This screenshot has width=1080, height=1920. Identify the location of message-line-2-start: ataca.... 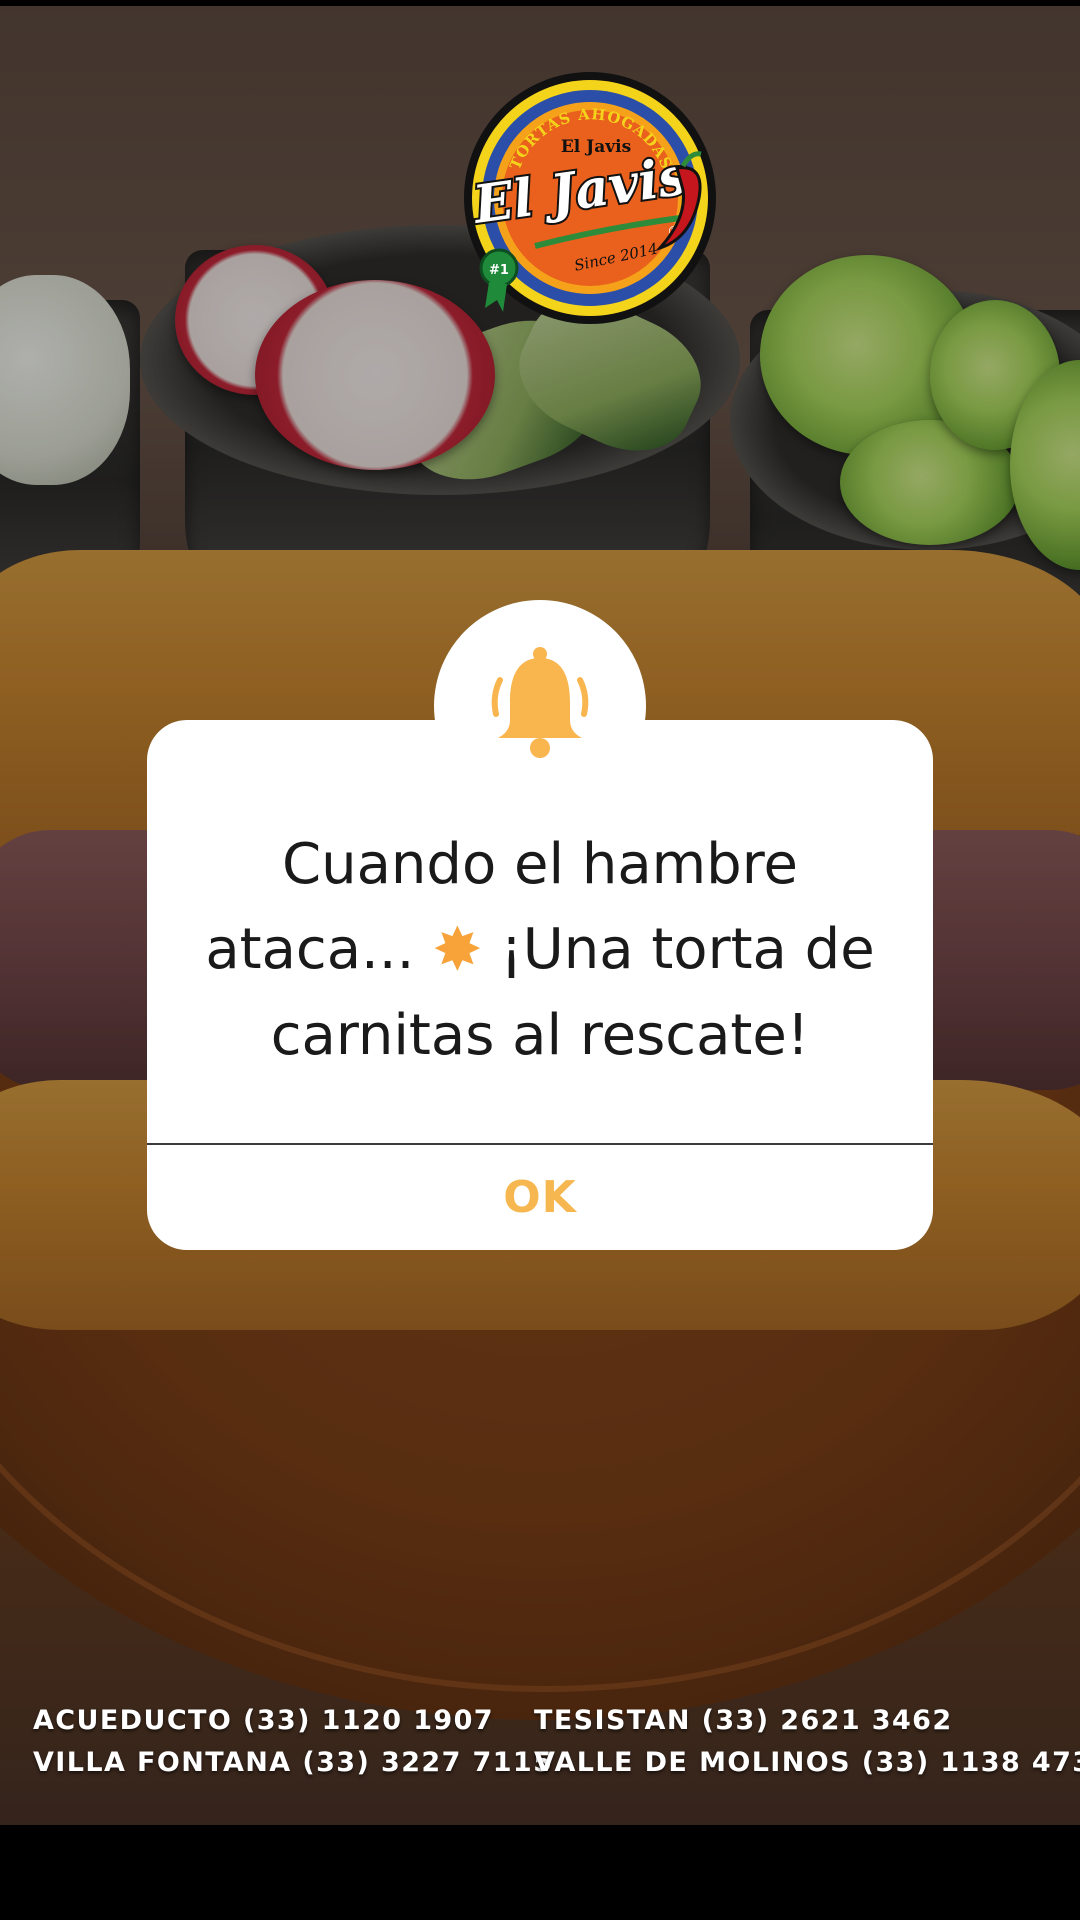
(319, 949).